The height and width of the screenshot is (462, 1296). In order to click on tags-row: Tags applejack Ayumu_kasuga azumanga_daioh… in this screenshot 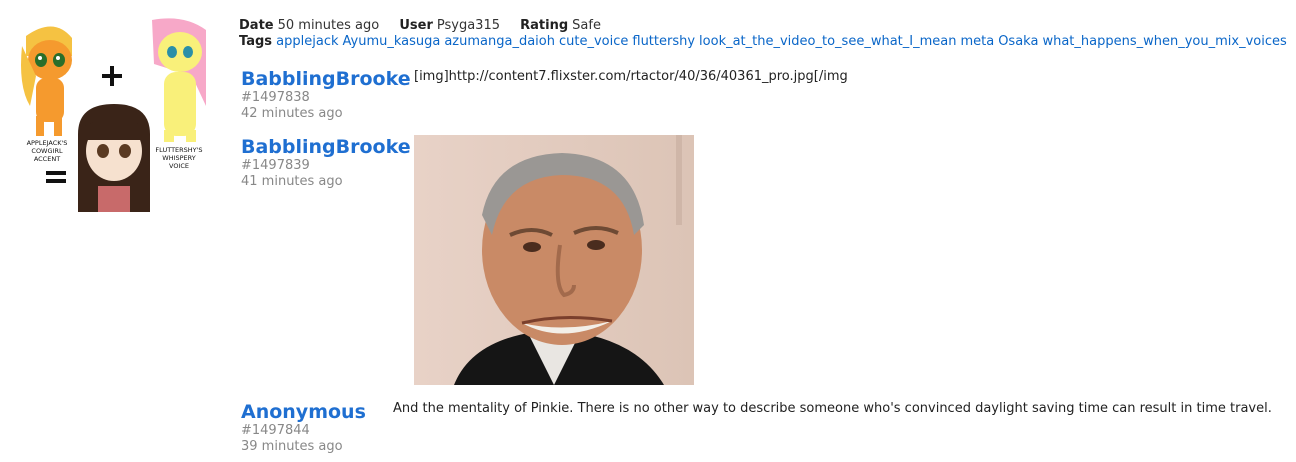, I will do `click(765, 42)`.